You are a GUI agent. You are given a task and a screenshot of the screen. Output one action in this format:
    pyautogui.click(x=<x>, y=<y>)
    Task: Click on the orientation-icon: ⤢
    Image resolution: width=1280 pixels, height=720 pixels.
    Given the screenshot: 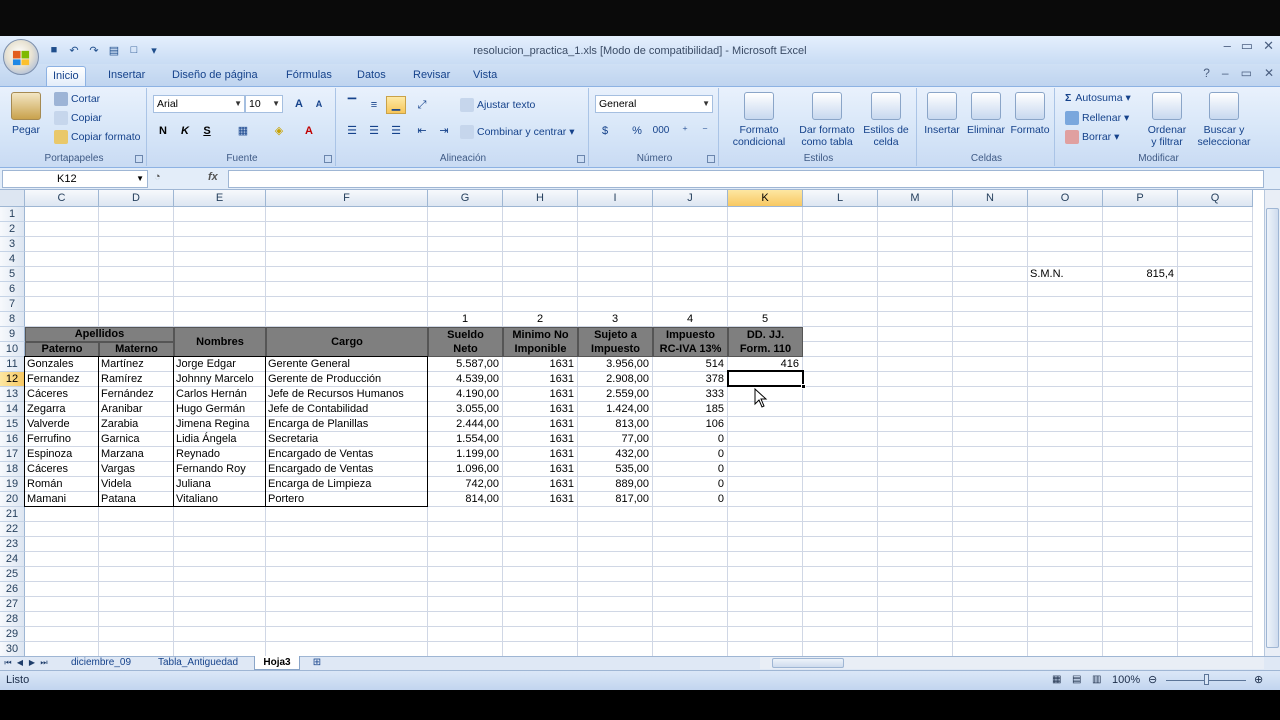 What is the action you would take?
    pyautogui.click(x=422, y=105)
    